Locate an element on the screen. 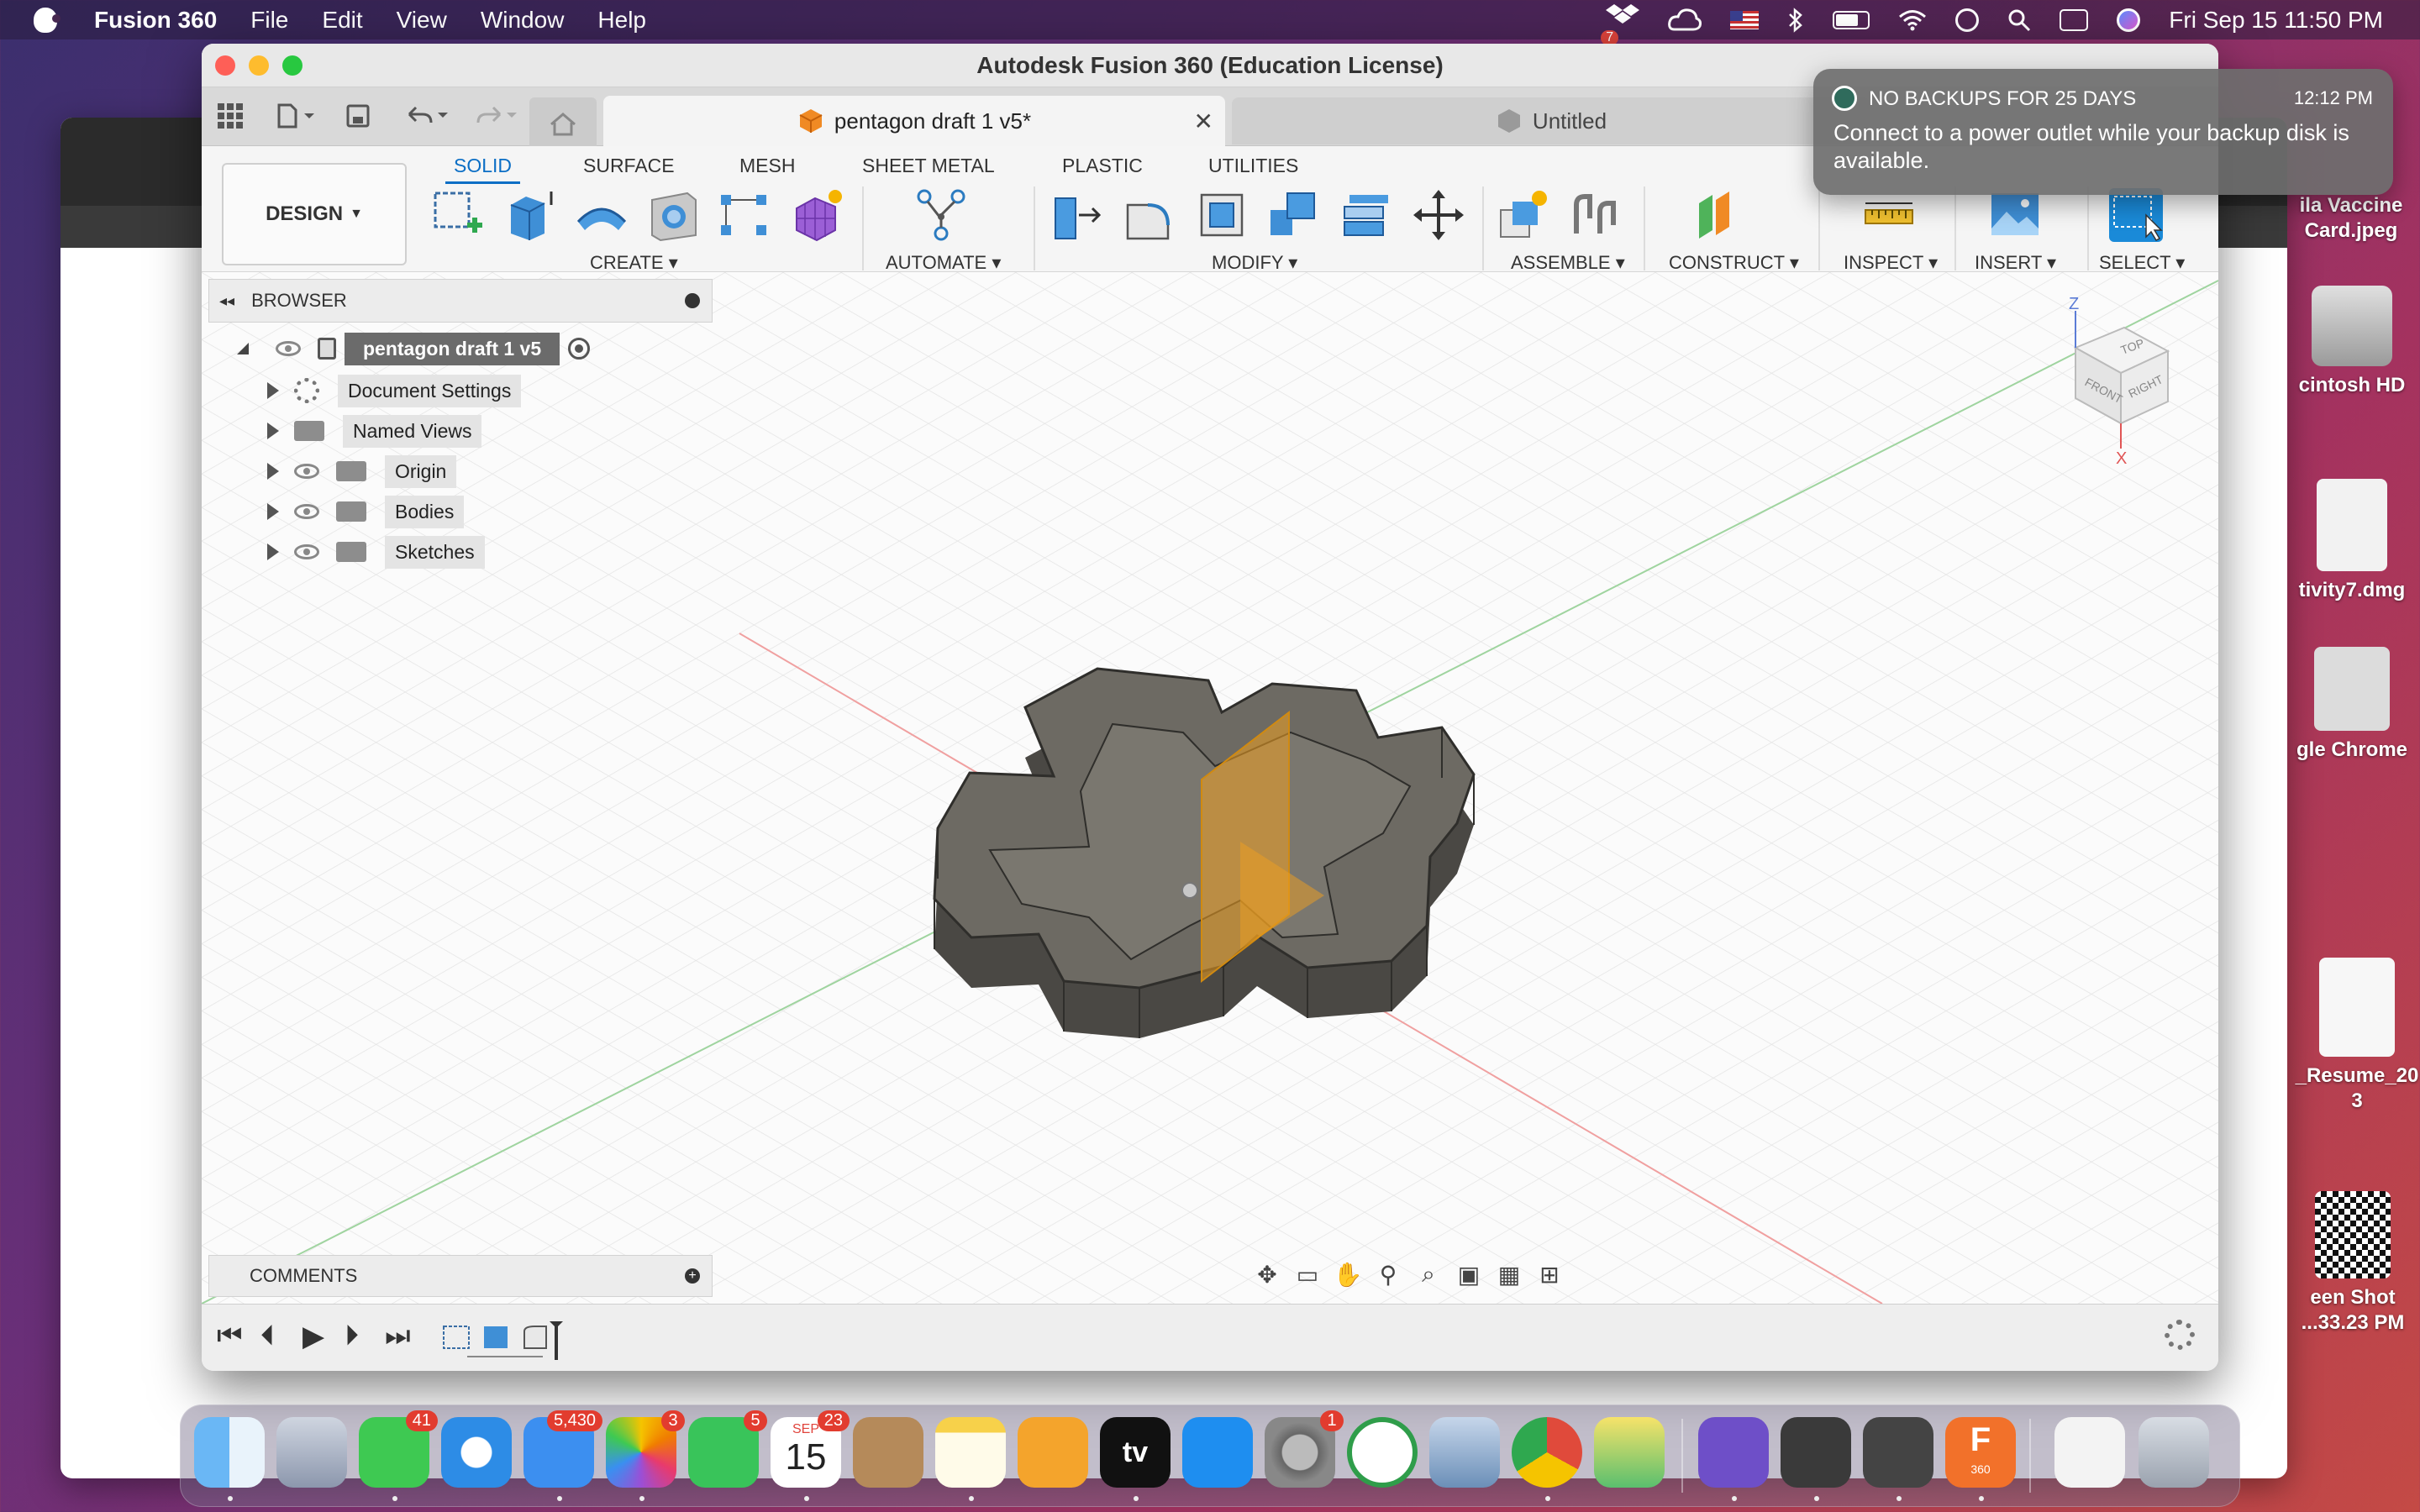 The width and height of the screenshot is (2420, 1512). form-icon is located at coordinates (817, 215).